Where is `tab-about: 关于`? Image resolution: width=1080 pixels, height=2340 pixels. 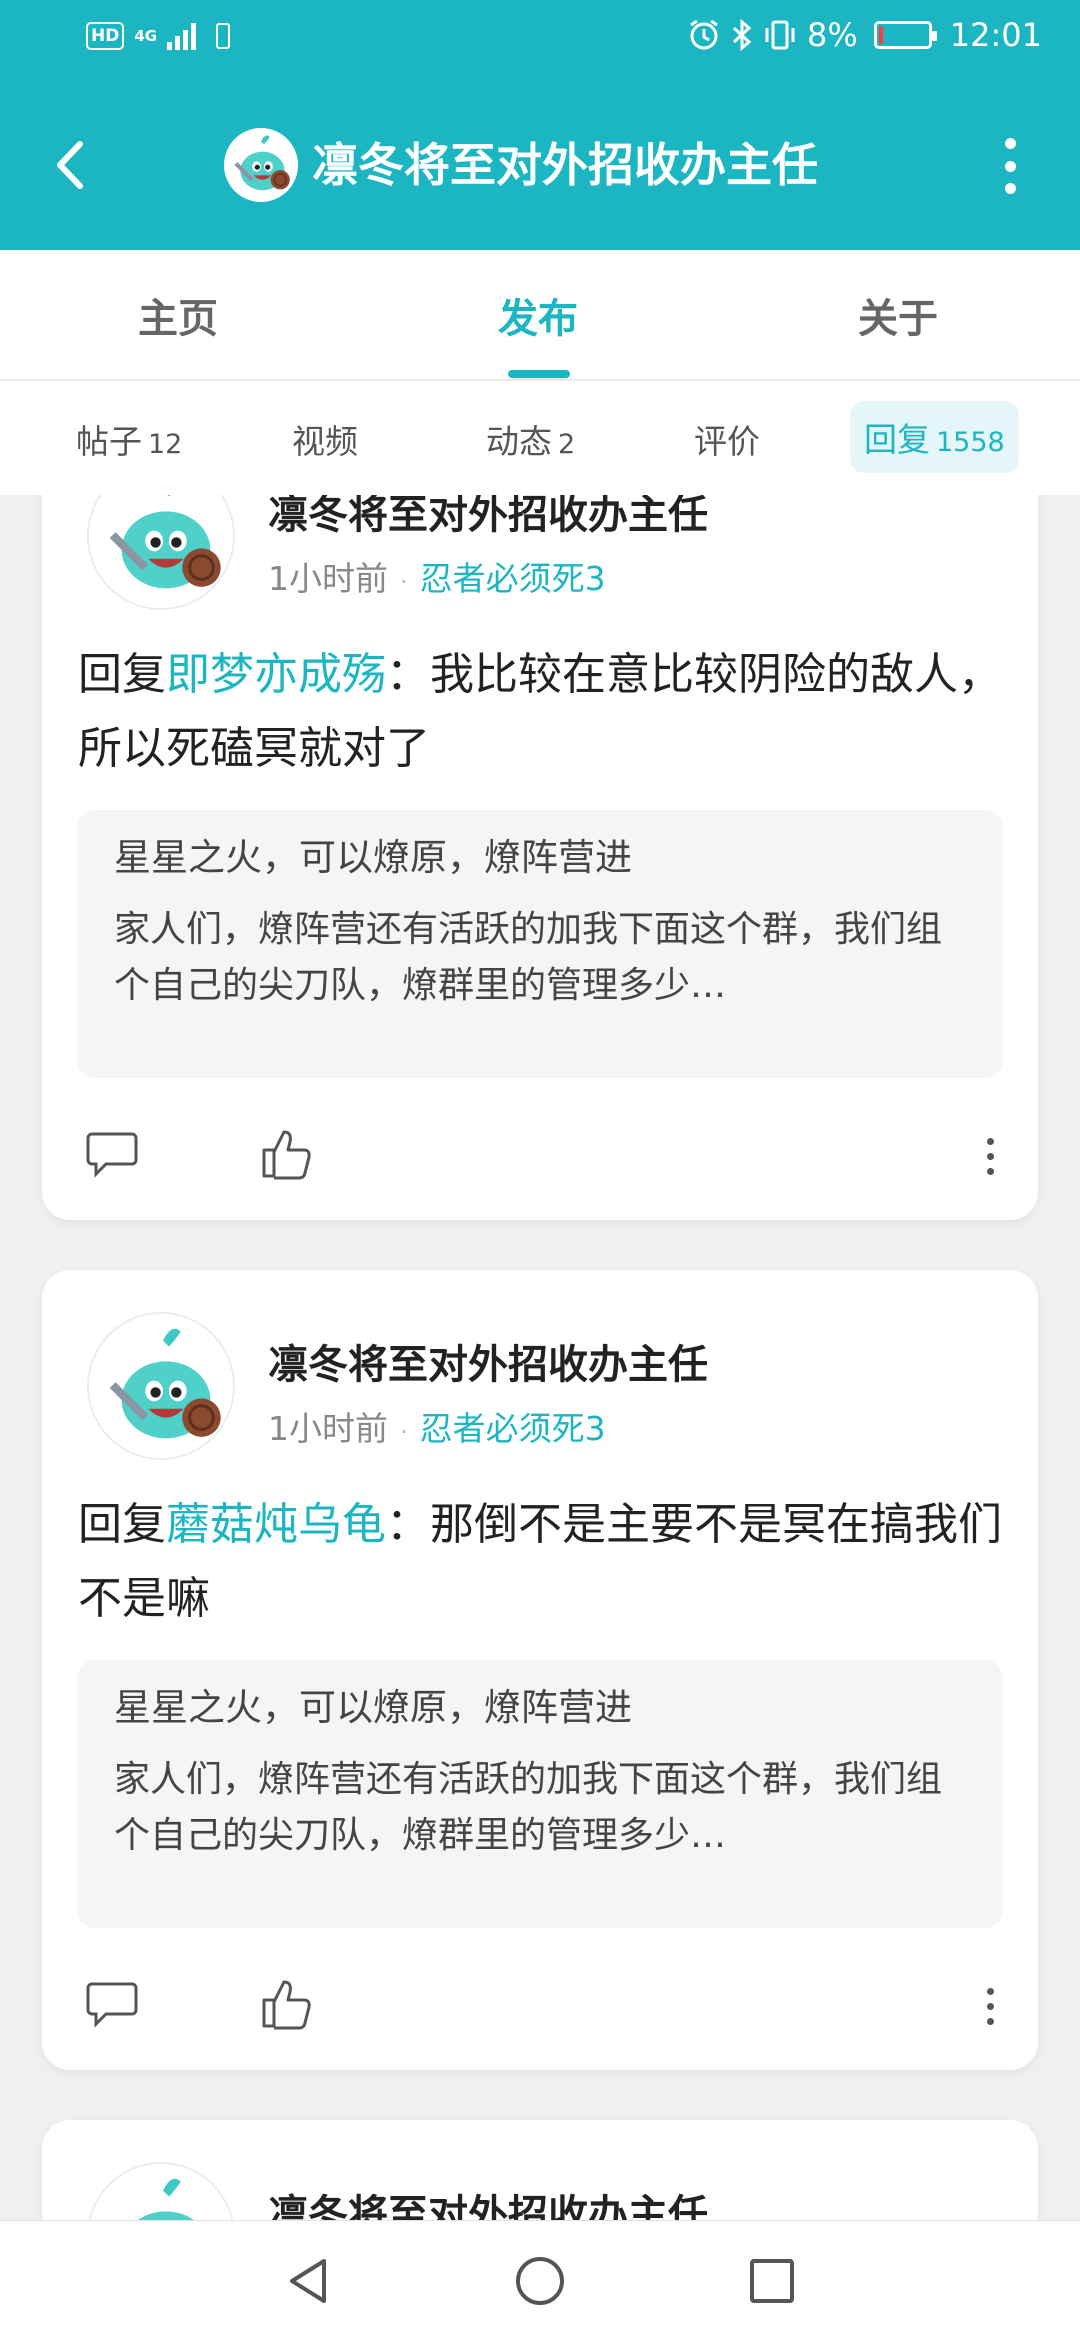
tab-about: 关于 is located at coordinates (898, 315).